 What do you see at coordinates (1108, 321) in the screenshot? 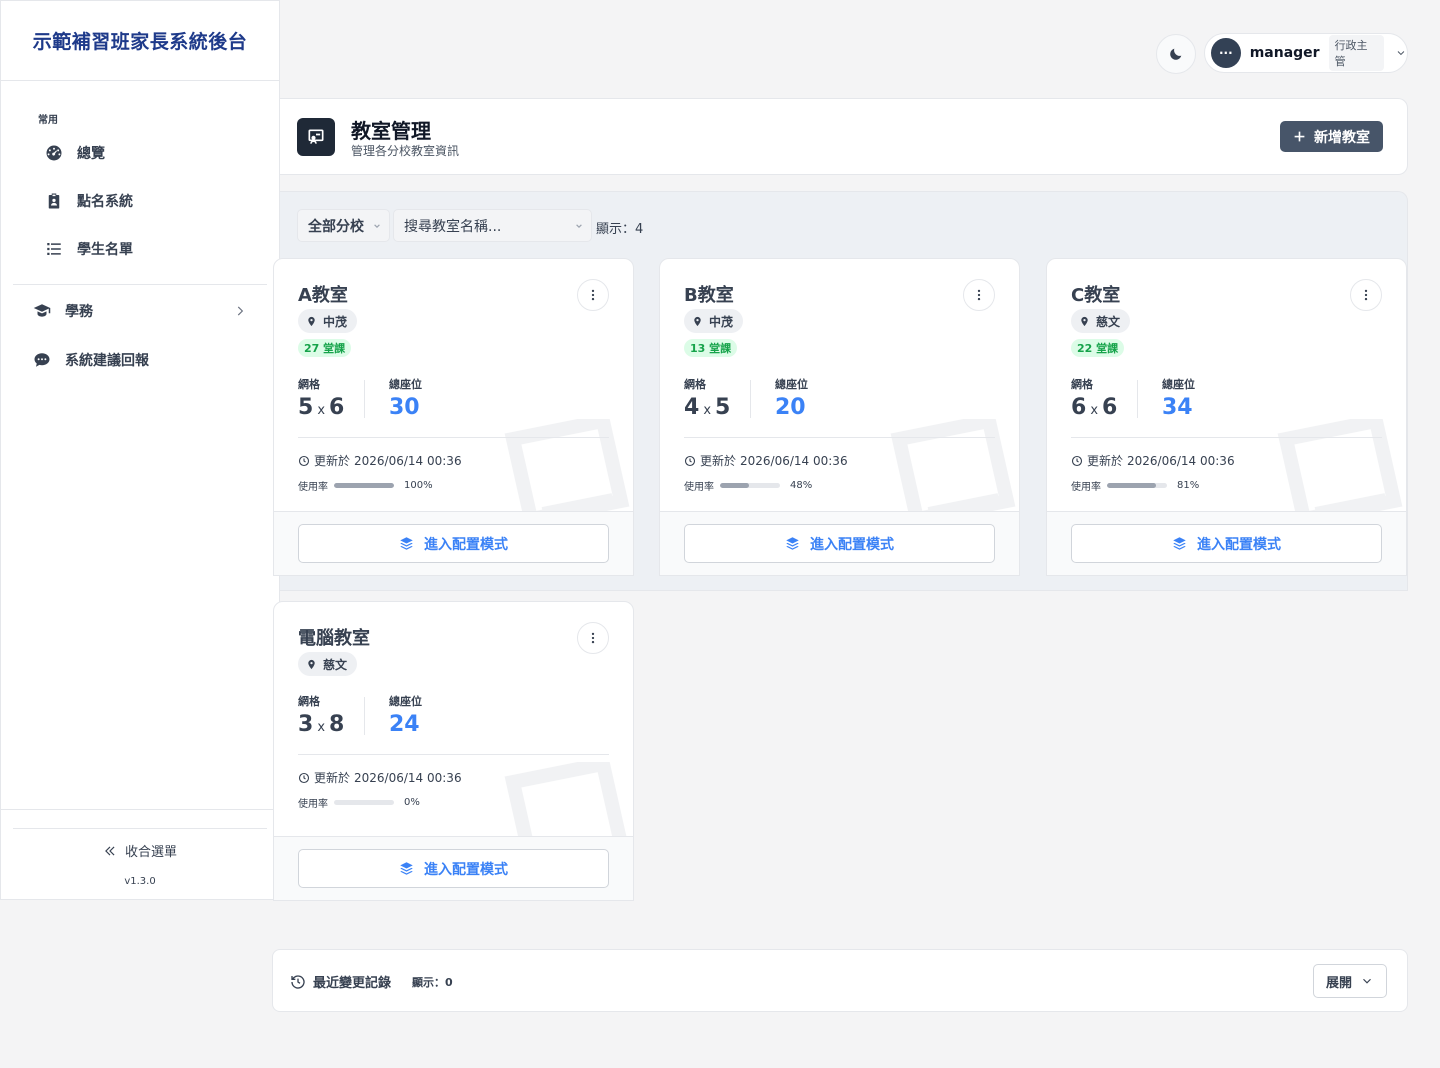
I see `branch-name: 慈文` at bounding box center [1108, 321].